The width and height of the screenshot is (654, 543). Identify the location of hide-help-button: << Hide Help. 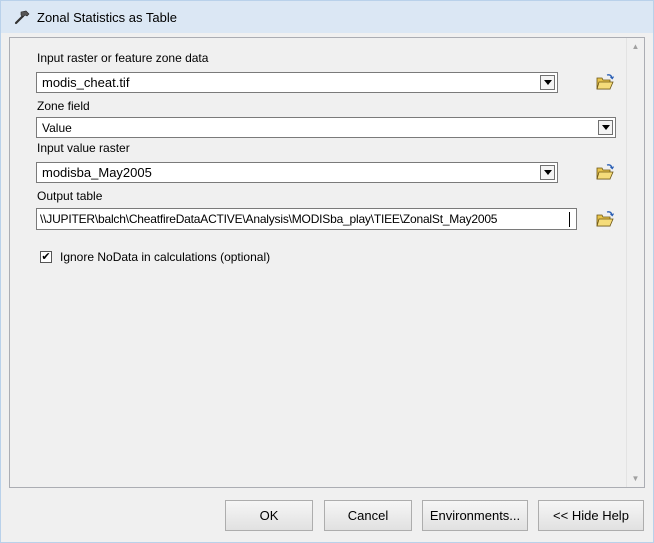
(591, 515).